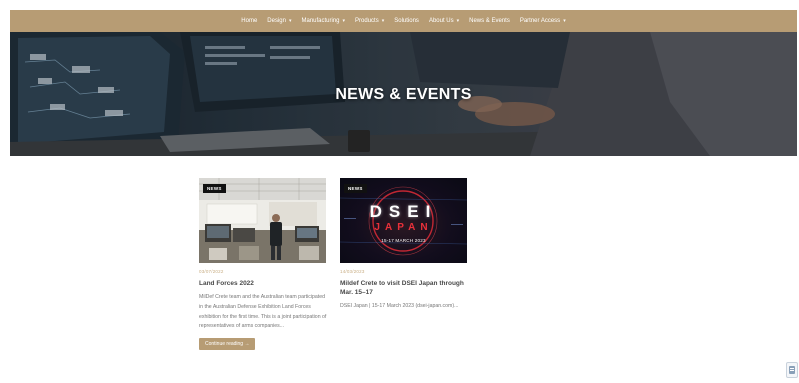  Describe the element at coordinates (227, 344) in the screenshot. I see `continue-reading-button: Continue reading →` at that location.